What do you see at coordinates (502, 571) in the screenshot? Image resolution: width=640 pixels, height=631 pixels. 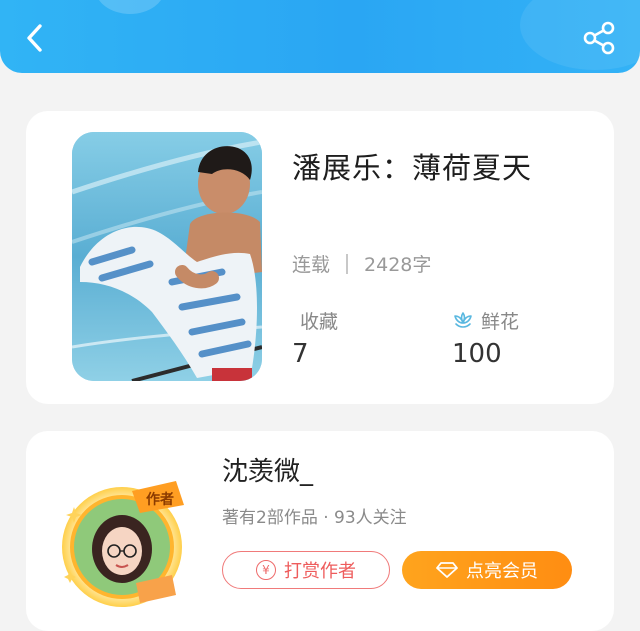 I see `activate-vip-label: 点亮会员` at bounding box center [502, 571].